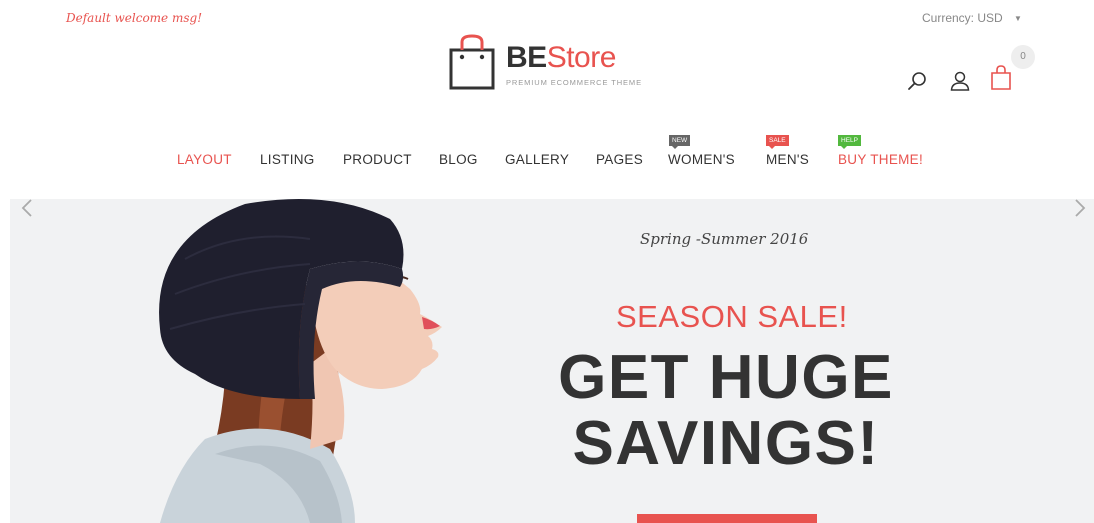 This screenshot has height=523, width=1094. What do you see at coordinates (880, 159) in the screenshot?
I see `nav-item-buy-theme: BUY THEME!` at bounding box center [880, 159].